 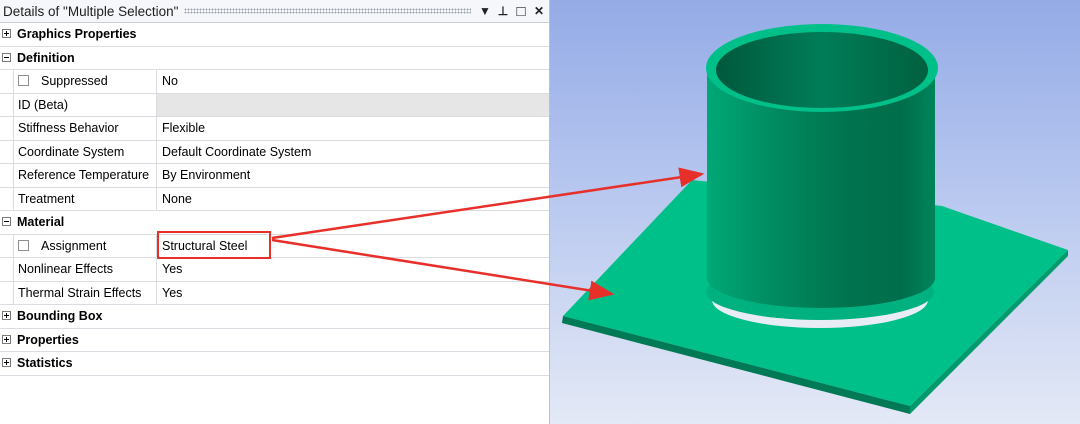 I want to click on row-suppressed: Suppressed No, so click(x=274, y=82).